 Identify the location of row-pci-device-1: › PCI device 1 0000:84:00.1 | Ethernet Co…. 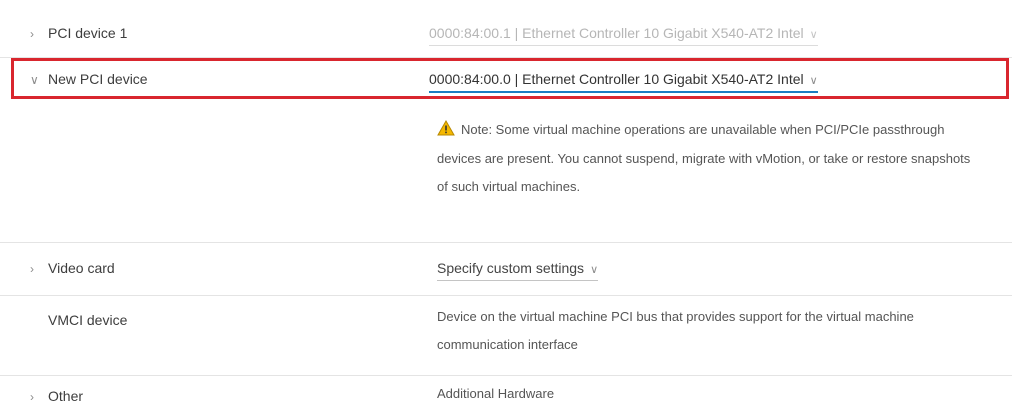
(506, 29).